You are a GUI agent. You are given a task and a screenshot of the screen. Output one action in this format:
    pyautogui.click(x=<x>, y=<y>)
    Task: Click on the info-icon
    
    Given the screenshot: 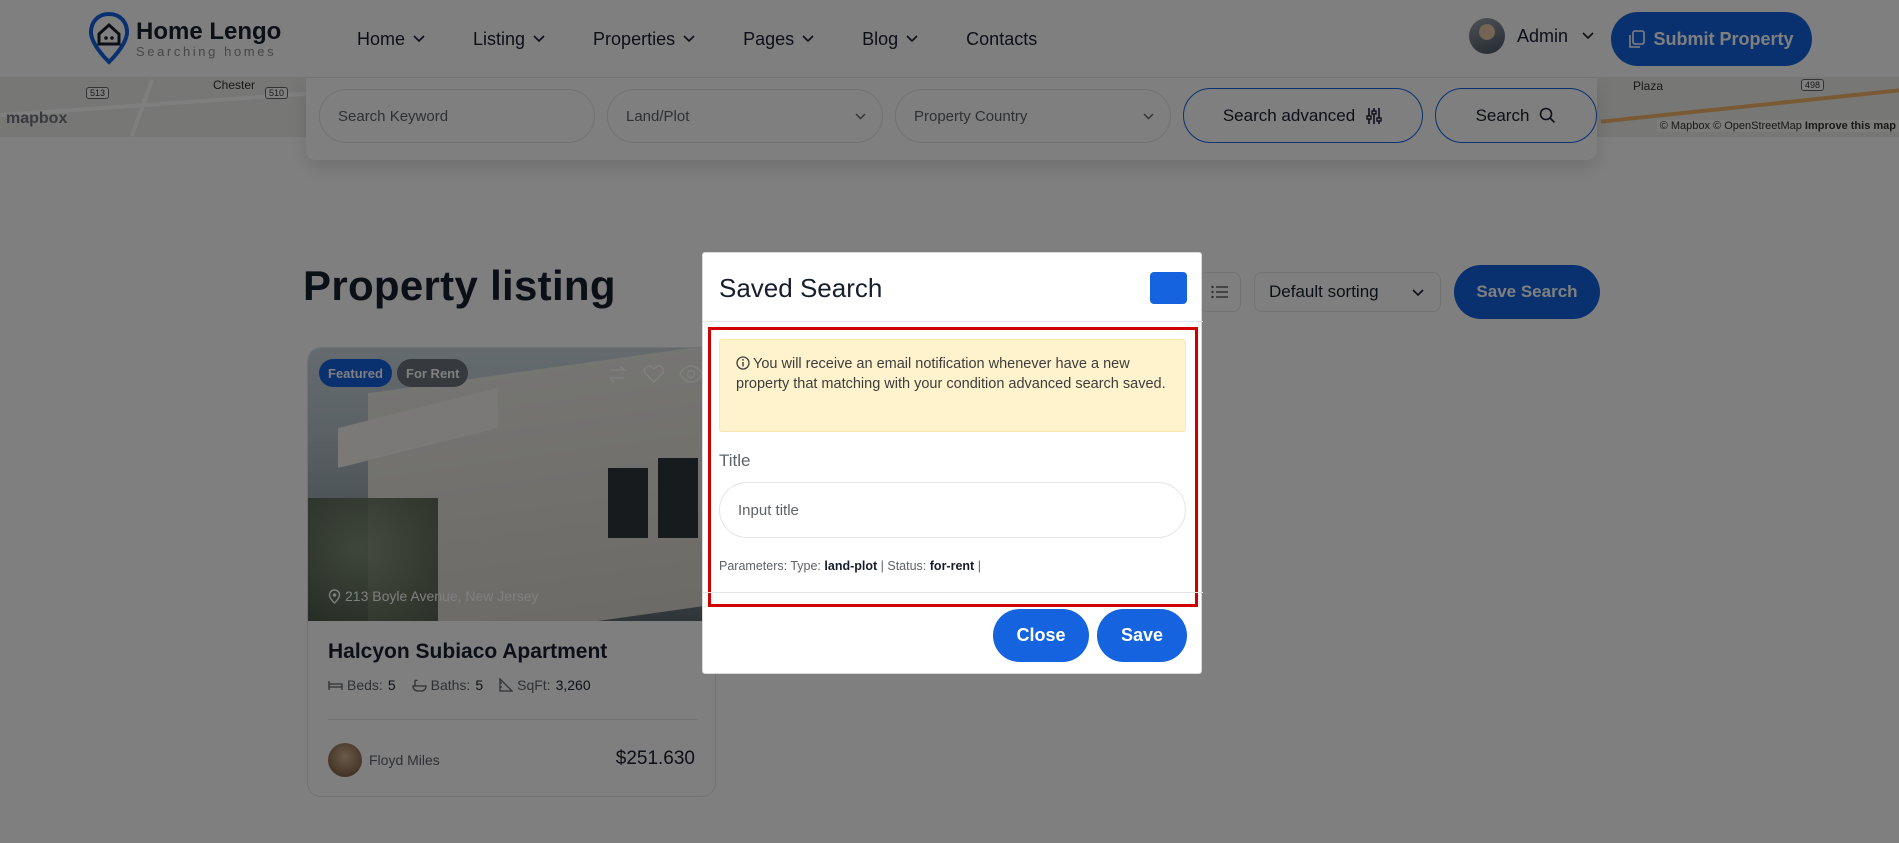 What is the action you would take?
    pyautogui.click(x=743, y=363)
    